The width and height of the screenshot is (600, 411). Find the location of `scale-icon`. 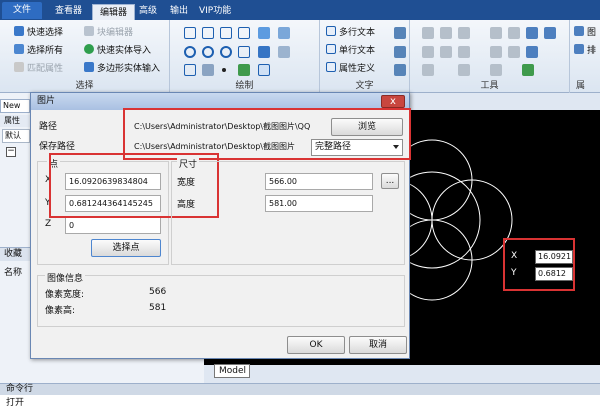

scale-icon is located at coordinates (514, 33).